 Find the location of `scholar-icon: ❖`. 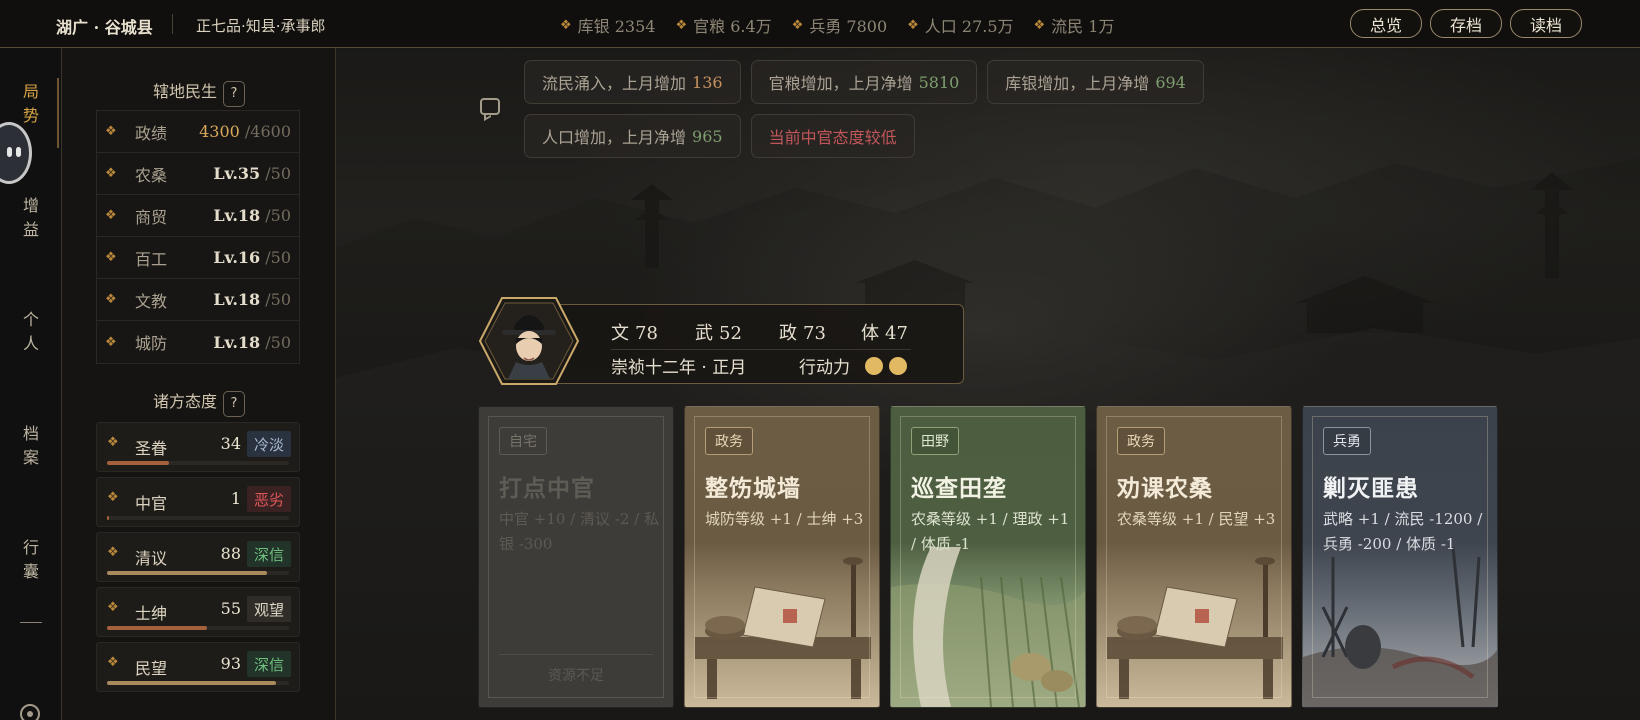

scholar-icon: ❖ is located at coordinates (113, 552).